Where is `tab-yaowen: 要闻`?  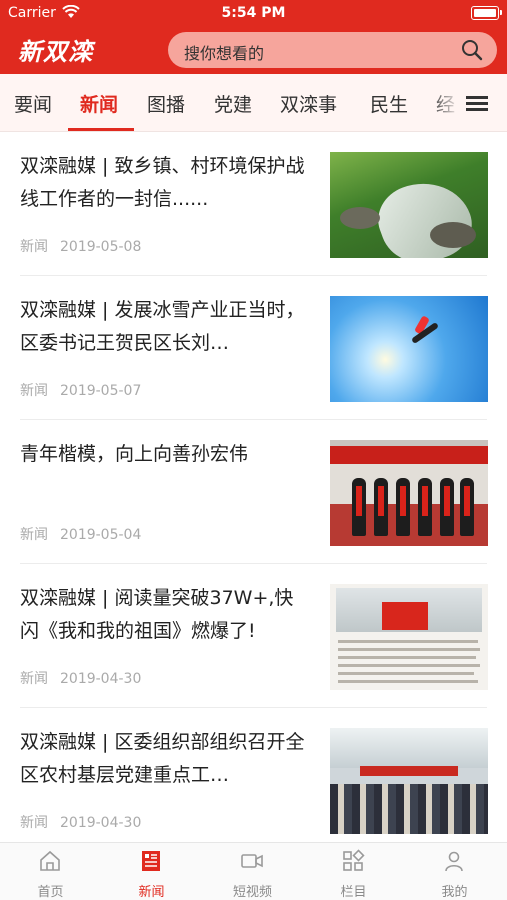 tab-yaowen: 要闻 is located at coordinates (33, 103).